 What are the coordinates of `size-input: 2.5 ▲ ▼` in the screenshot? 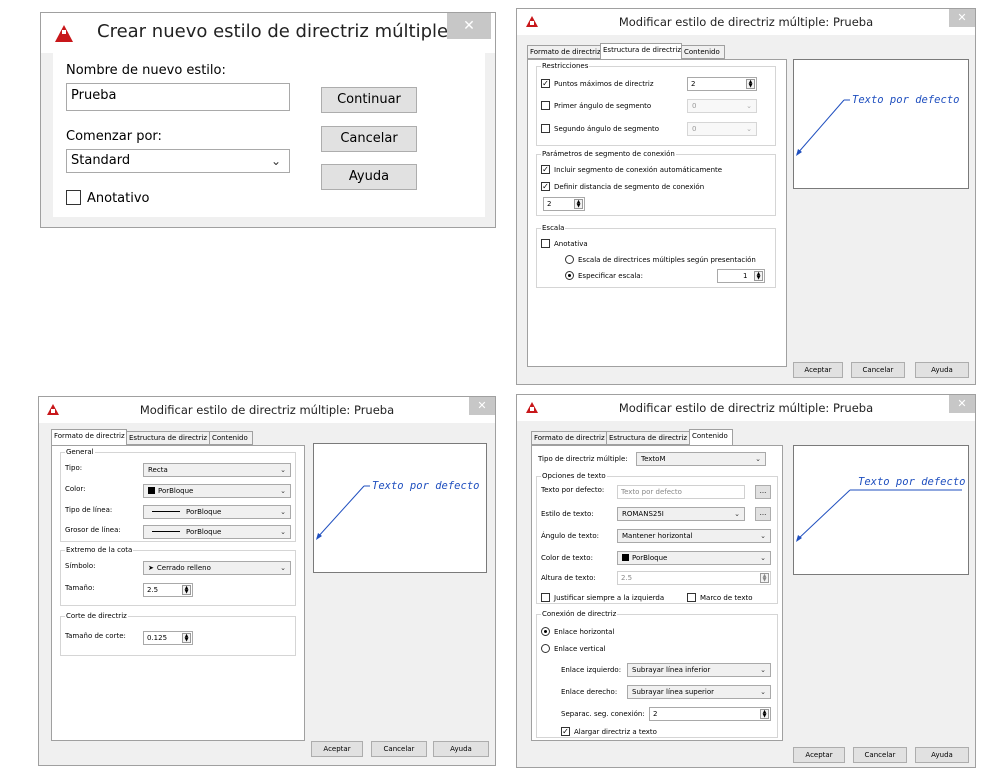 It's located at (168, 590).